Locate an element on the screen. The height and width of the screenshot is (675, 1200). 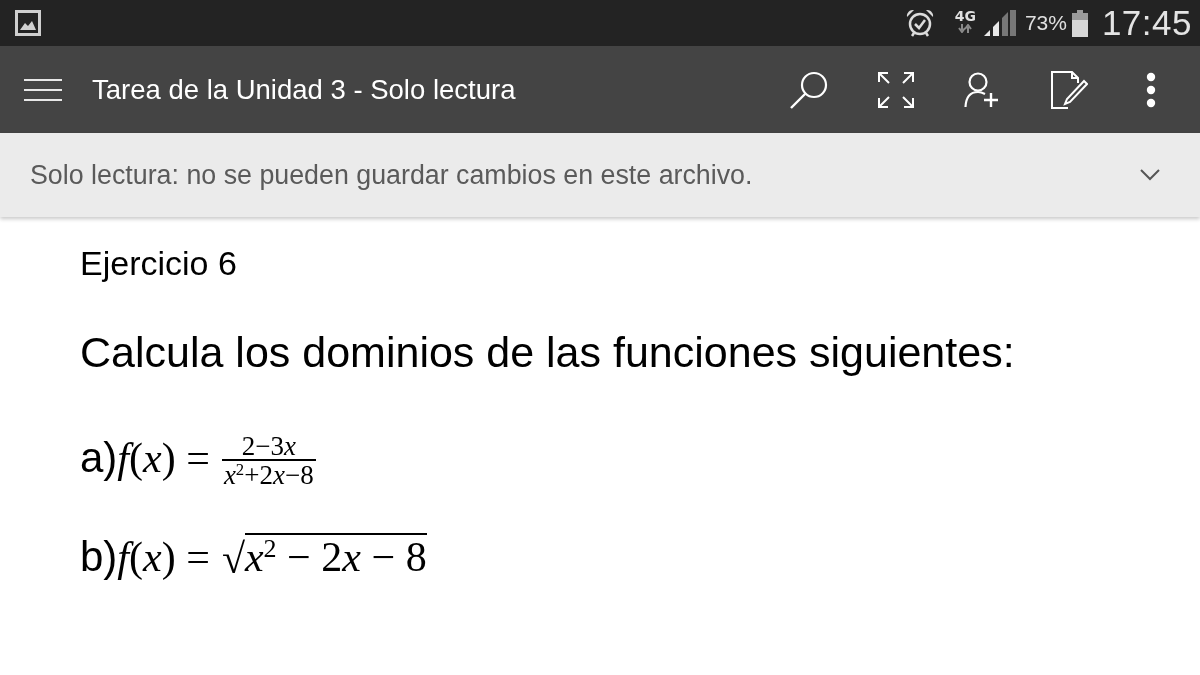
alarm-clock-icon is located at coordinates (919, 23).